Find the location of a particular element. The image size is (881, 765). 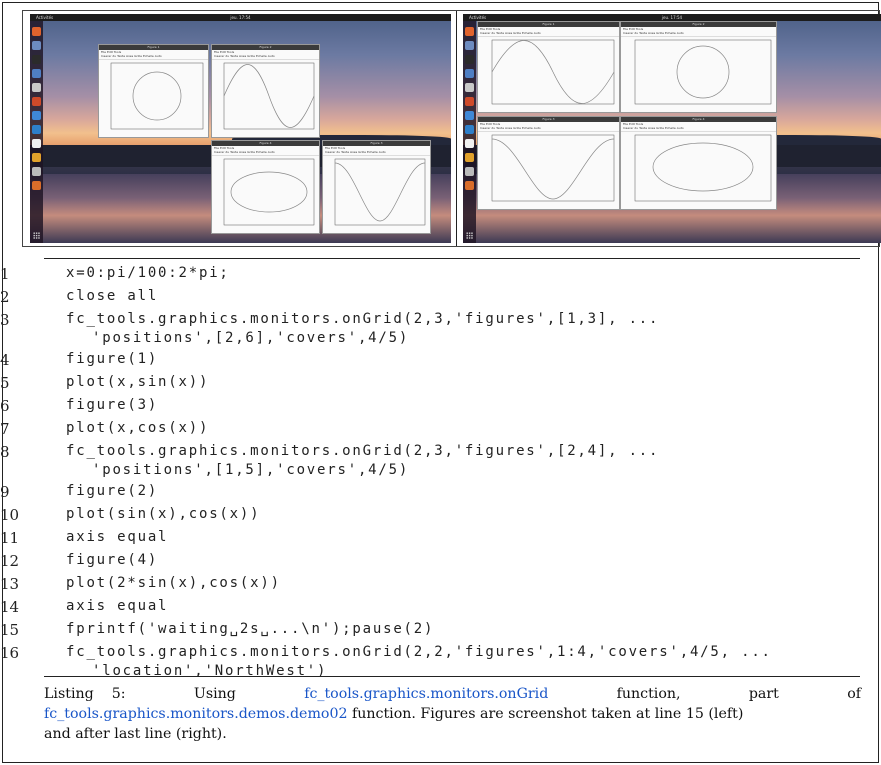

code-line: 12 figure(4) is located at coordinates (438, 562).